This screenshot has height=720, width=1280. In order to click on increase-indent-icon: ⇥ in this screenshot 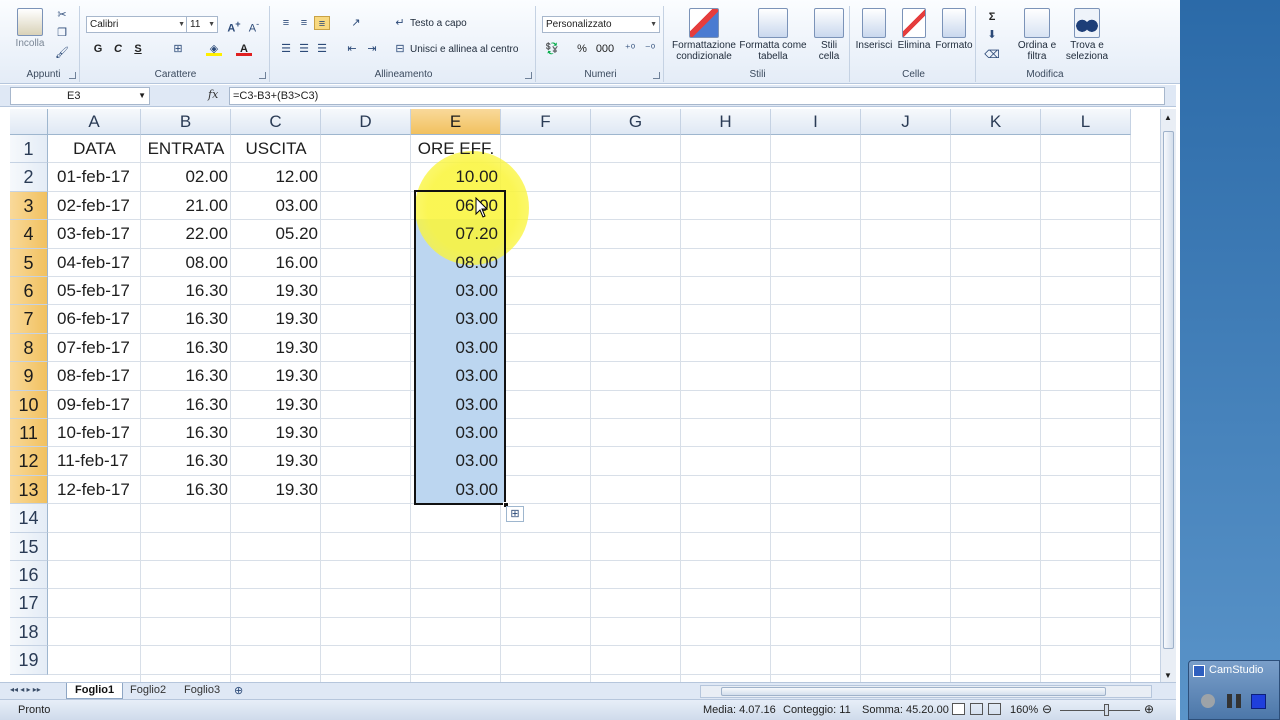, I will do `click(372, 49)`.